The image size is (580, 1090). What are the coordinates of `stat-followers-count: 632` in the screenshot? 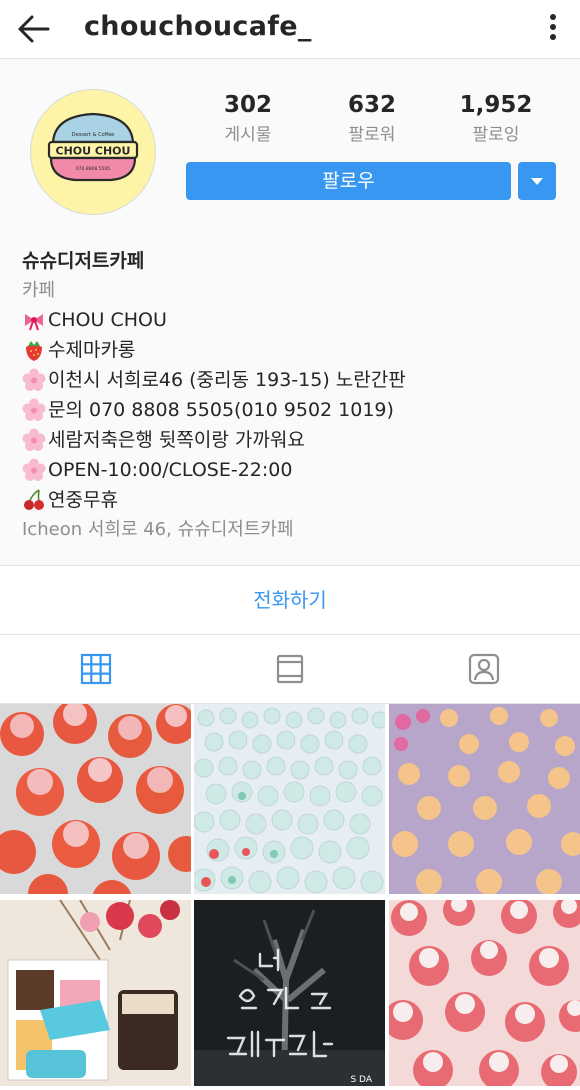 It's located at (371, 105).